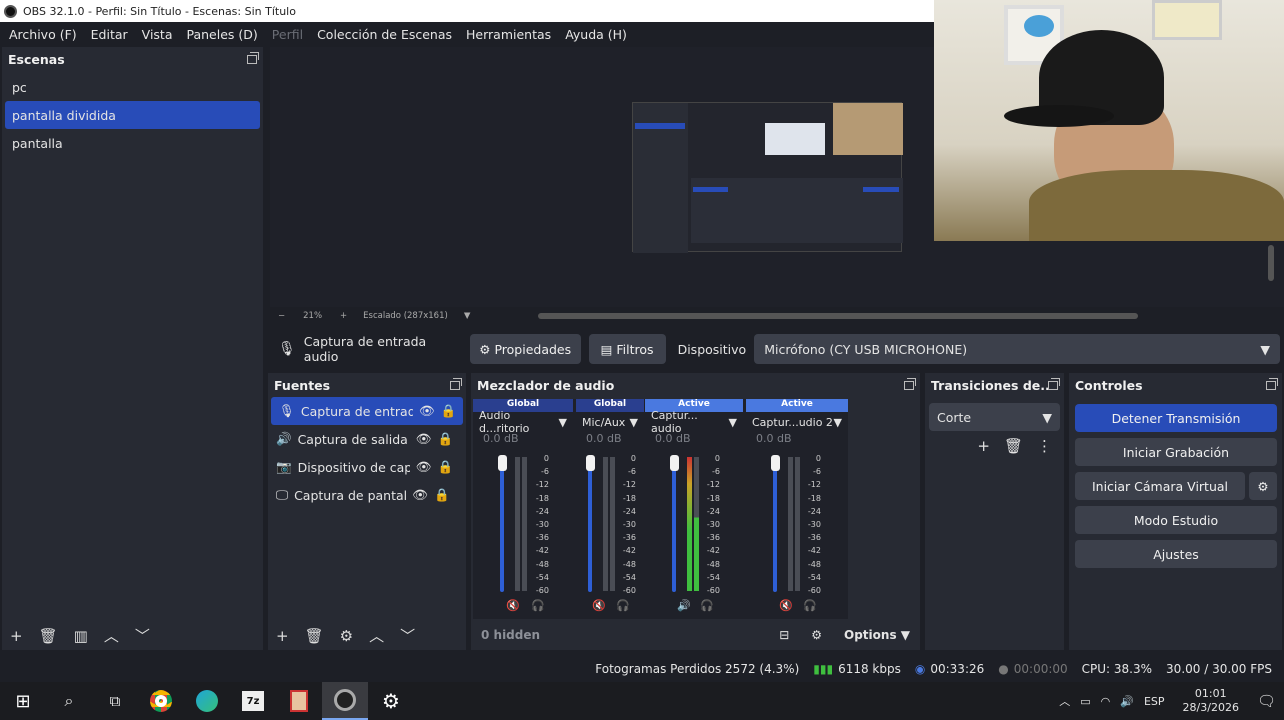  Describe the element at coordinates (508, 34) in the screenshot. I see `menu-herramientas: Herramientas` at that location.